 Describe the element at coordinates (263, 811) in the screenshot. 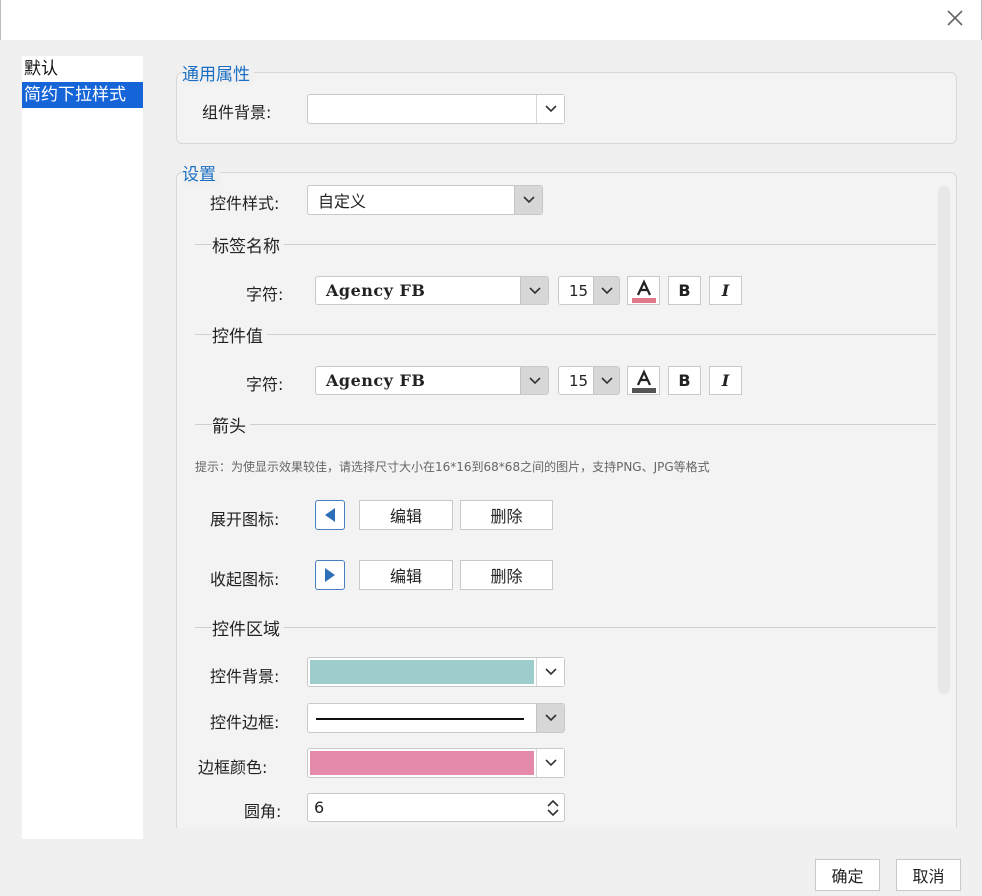

I see `radius-label: 圆角:` at that location.